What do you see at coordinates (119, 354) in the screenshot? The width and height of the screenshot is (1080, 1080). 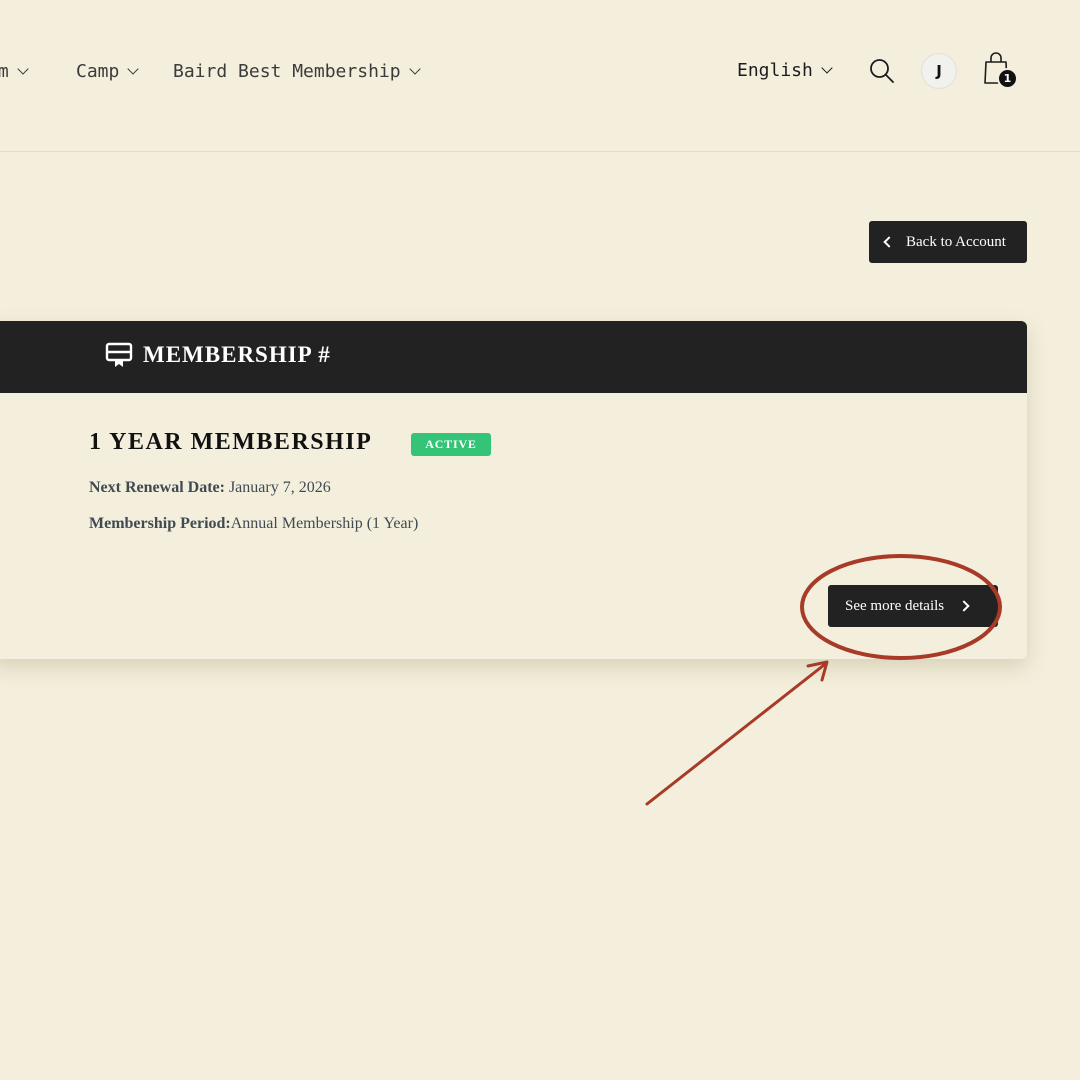 I see `certificate-icon` at bounding box center [119, 354].